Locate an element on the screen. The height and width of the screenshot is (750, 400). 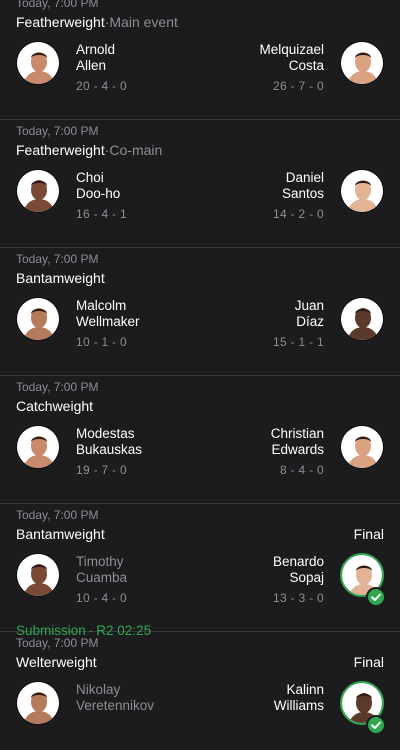
fighter-last-name: Santos is located at coordinates (302, 193).